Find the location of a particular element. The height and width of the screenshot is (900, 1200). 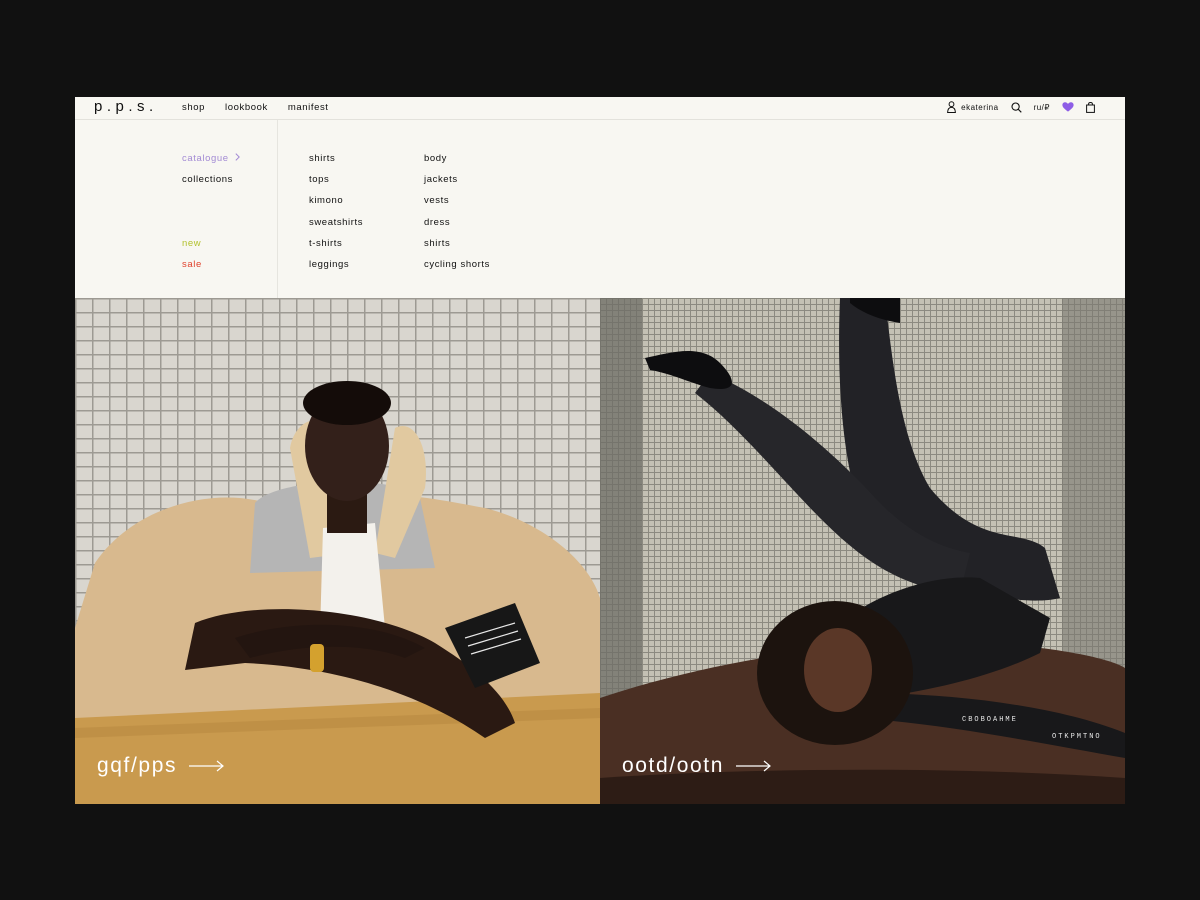

menu-category-item: leggings is located at coordinates (336, 264).